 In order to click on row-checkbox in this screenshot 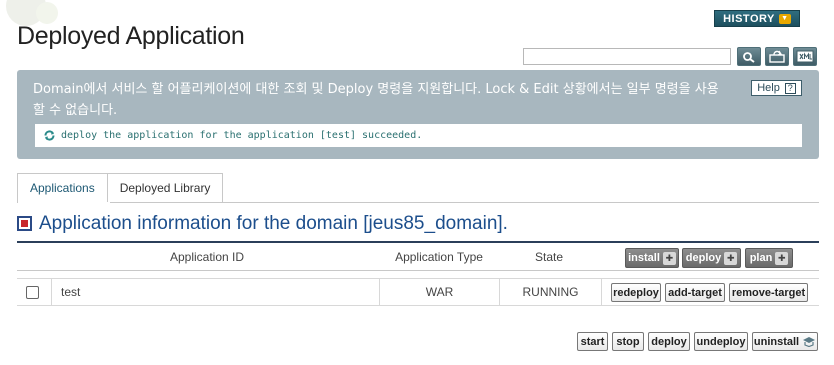, I will do `click(32, 292)`.